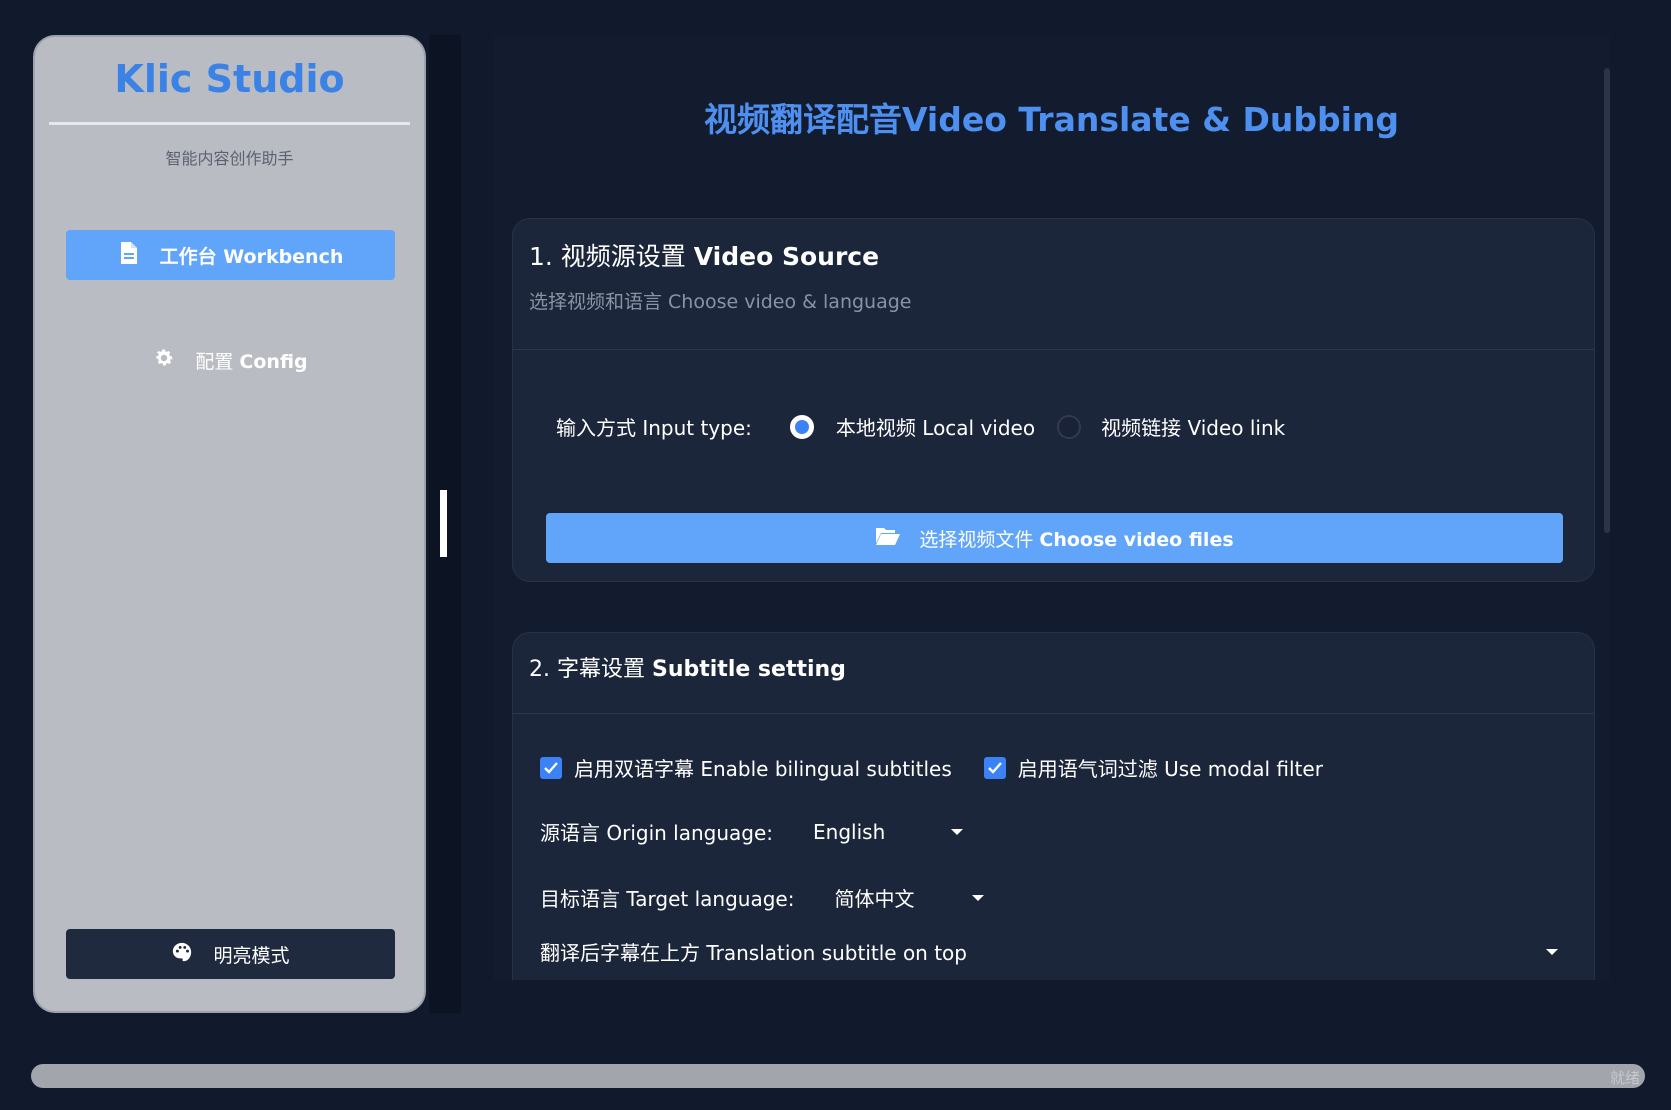 This screenshot has width=1671, height=1110. Describe the element at coordinates (753, 953) in the screenshot. I see `subtitle-position-value: 翻译后字幕在上方 Translation subtitle on top` at that location.